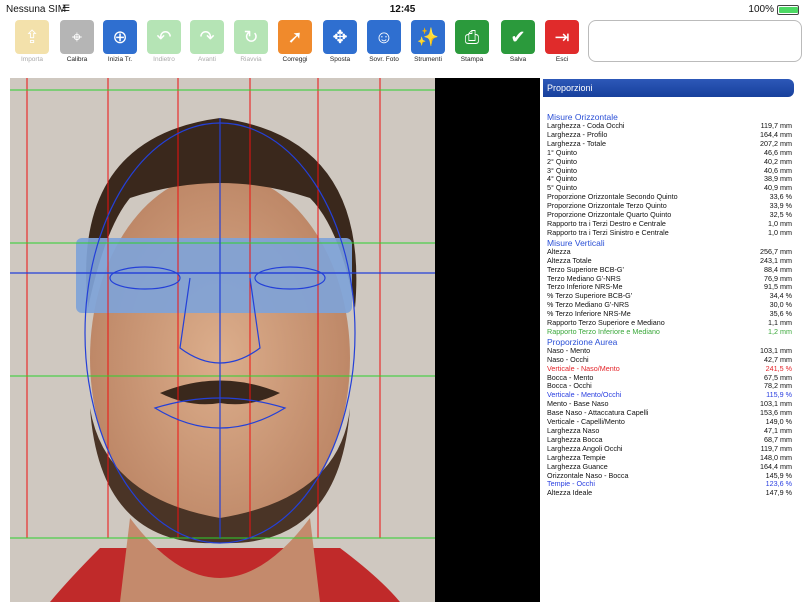  What do you see at coordinates (669, 171) in the screenshot?
I see `measure-row: 3° Quinto 40,6 mm` at bounding box center [669, 171].